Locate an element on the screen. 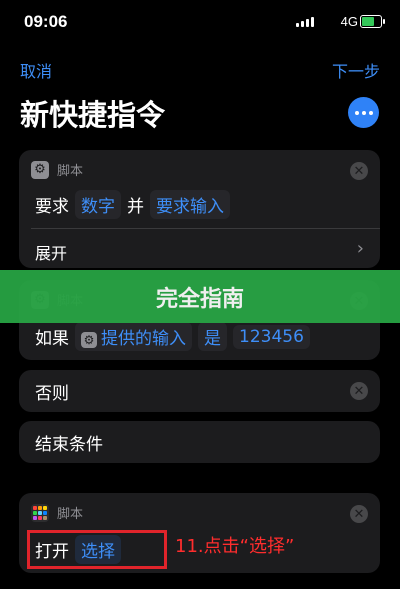 Image resolution: width=400 pixels, height=589 pixels. expand-button: 展开 is located at coordinates (51, 252).